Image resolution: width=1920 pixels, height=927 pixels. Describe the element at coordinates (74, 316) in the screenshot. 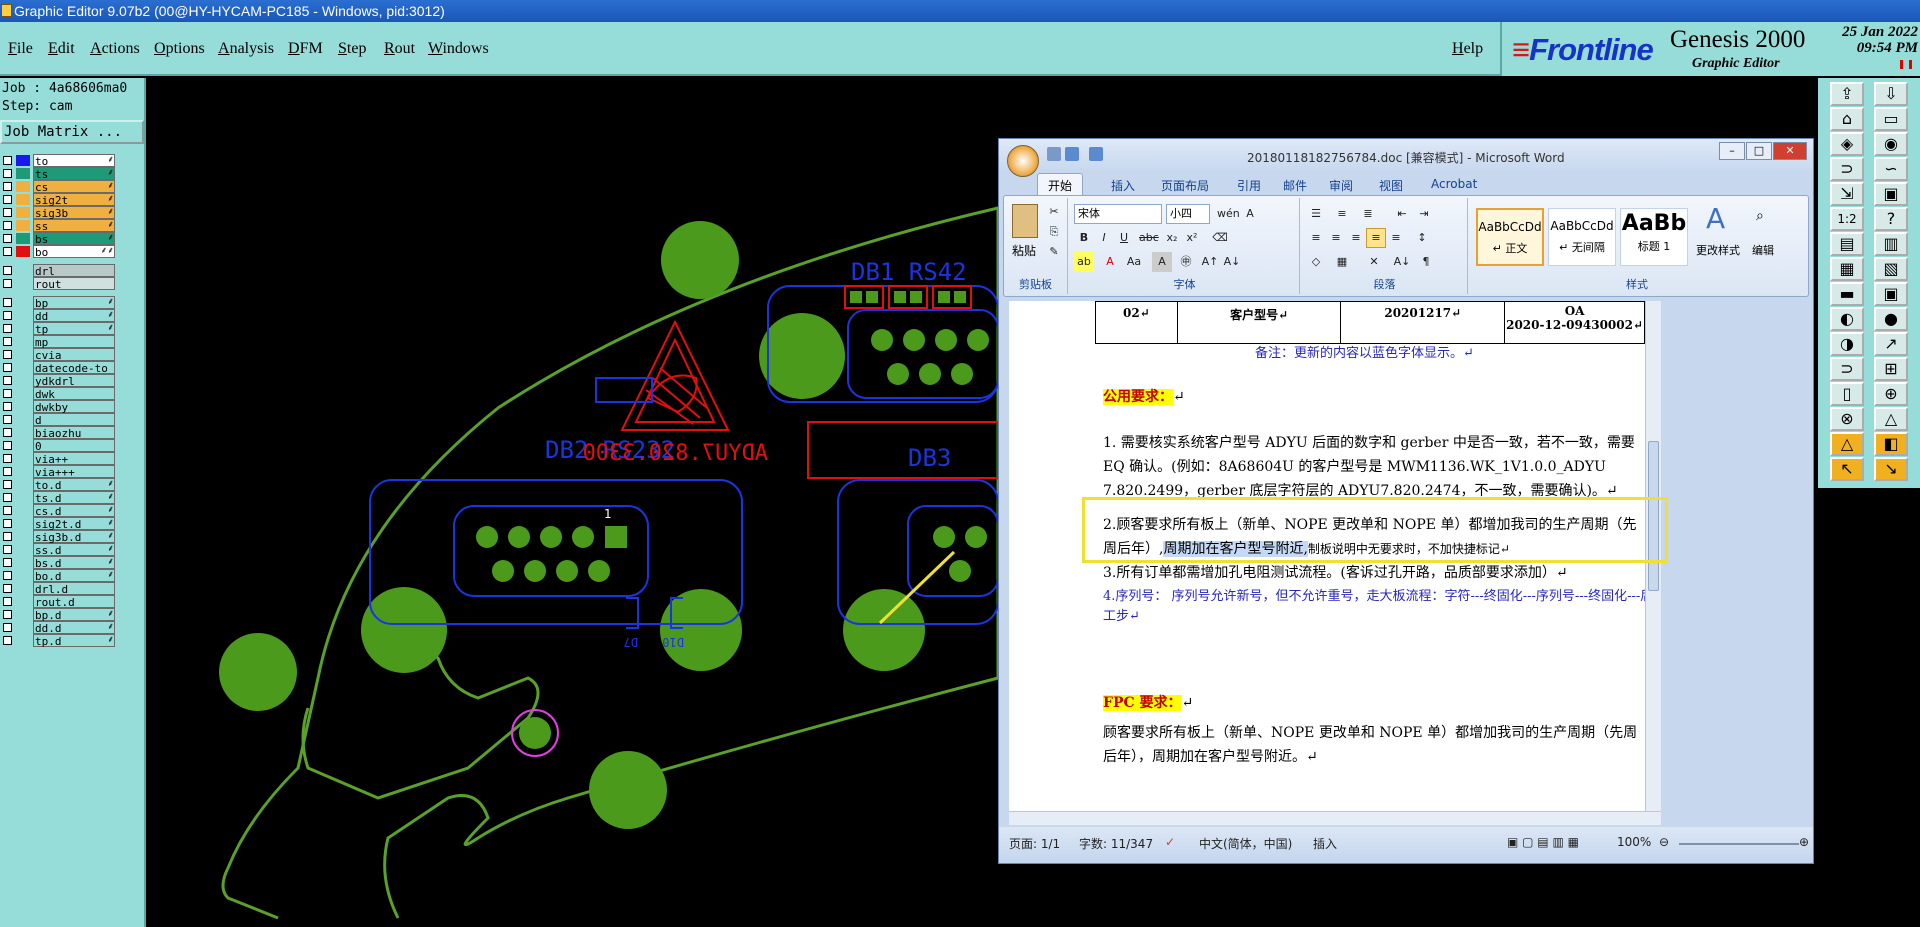

I see `layer-name: dd` at that location.